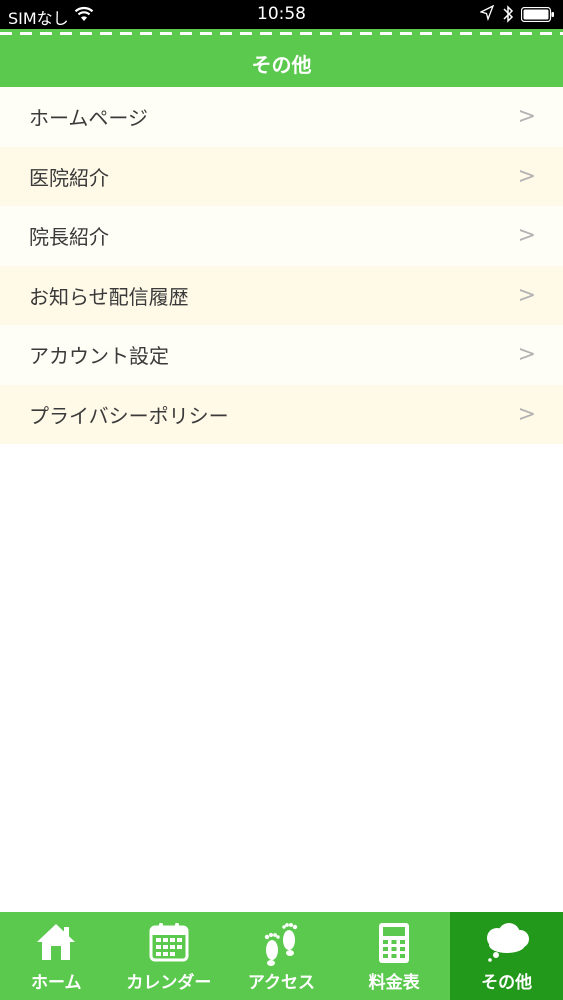  I want to click on navigation-bar: その他, so click(281, 58).